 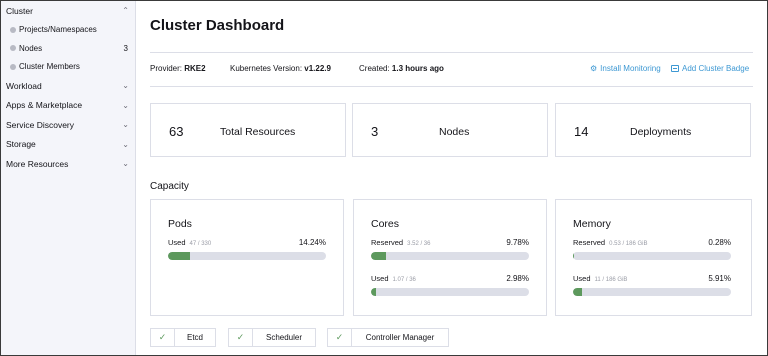 I want to click on sidebar-group-label: More Resources, so click(x=37, y=163).